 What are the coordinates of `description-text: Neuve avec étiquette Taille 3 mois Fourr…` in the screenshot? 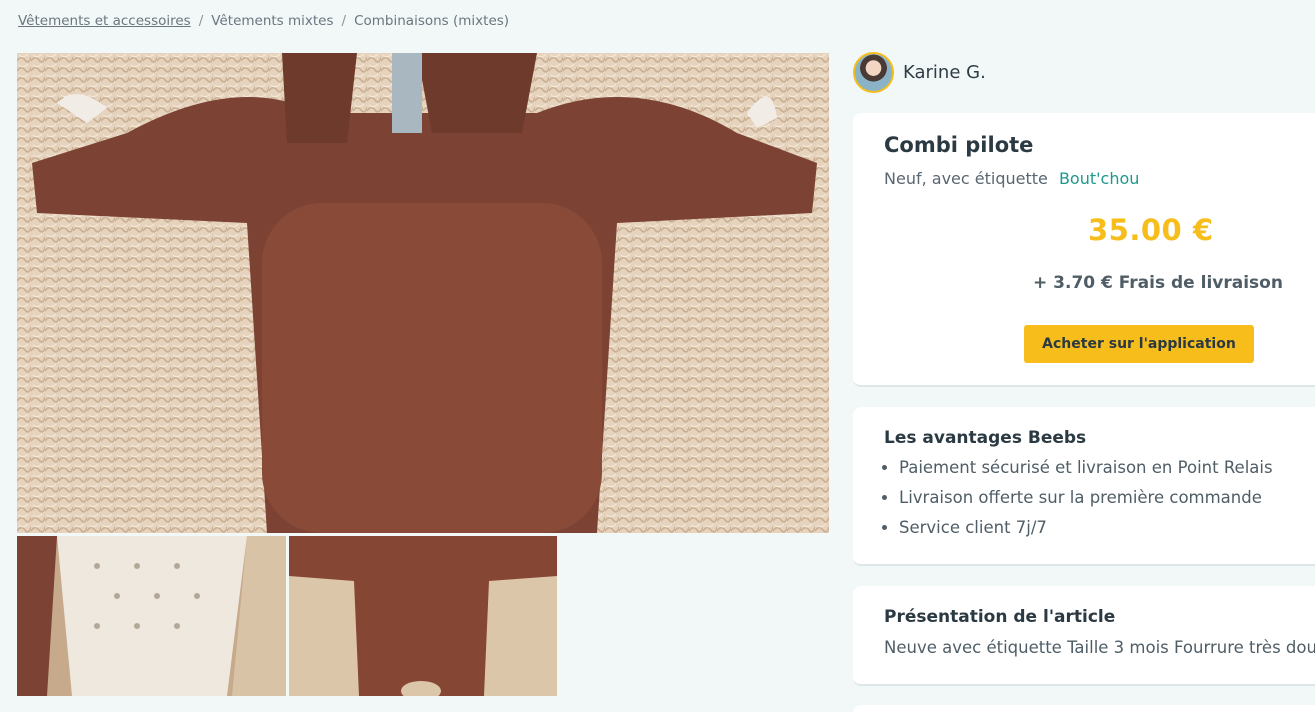 It's located at (1099, 647).